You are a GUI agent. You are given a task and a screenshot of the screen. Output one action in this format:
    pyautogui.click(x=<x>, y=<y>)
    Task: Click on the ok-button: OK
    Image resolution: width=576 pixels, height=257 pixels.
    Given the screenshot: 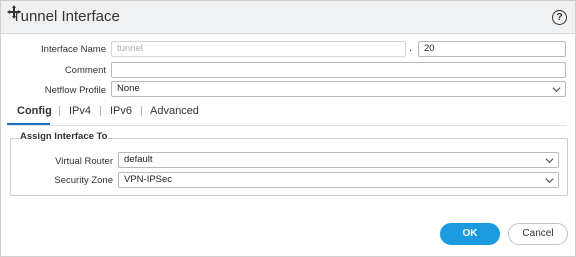 What is the action you would take?
    pyautogui.click(x=470, y=234)
    